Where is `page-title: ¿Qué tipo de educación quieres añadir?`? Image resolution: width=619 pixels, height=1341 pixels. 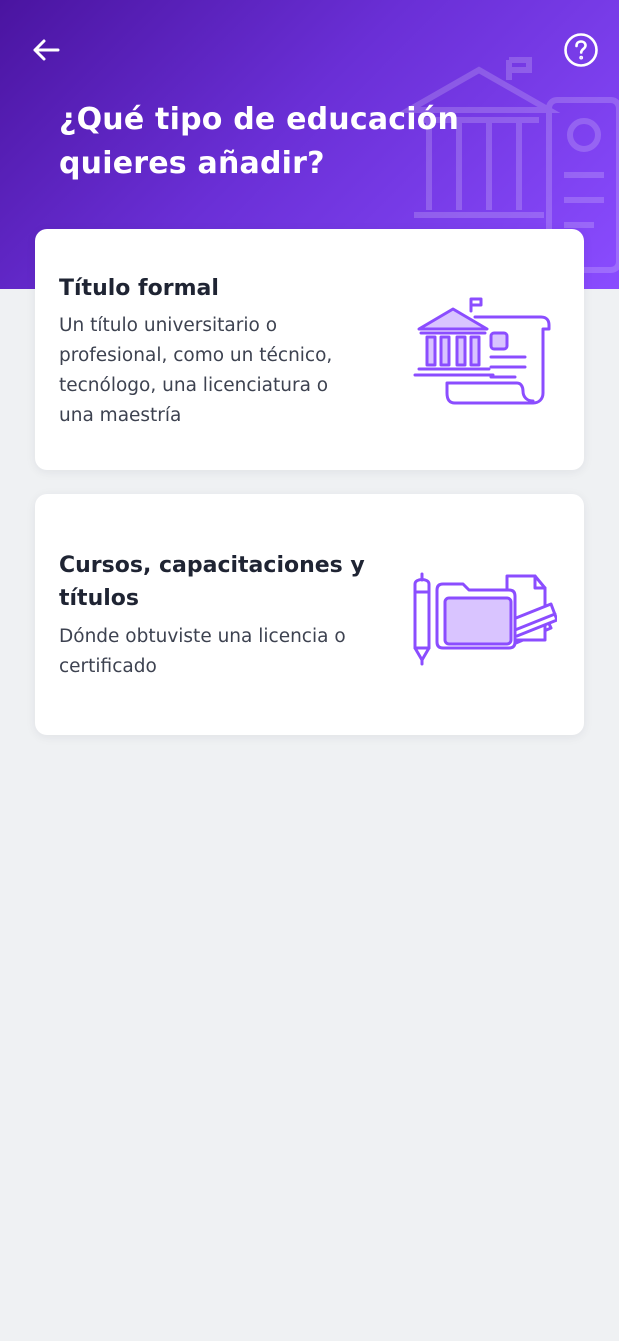
page-title: ¿Qué tipo de educación quieres añadir? is located at coordinates (259, 141).